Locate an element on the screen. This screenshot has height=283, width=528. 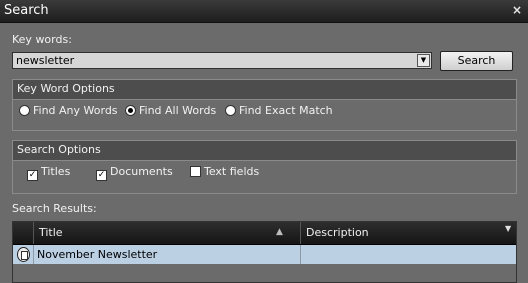
search-options-header: Search Options is located at coordinates (264, 151).